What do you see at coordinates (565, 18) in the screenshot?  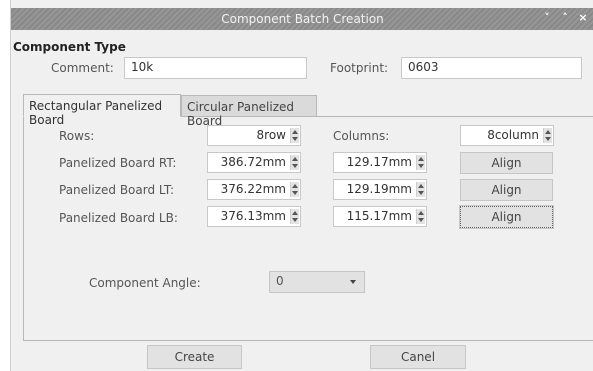 I see `maximize-icon: ˄` at bounding box center [565, 18].